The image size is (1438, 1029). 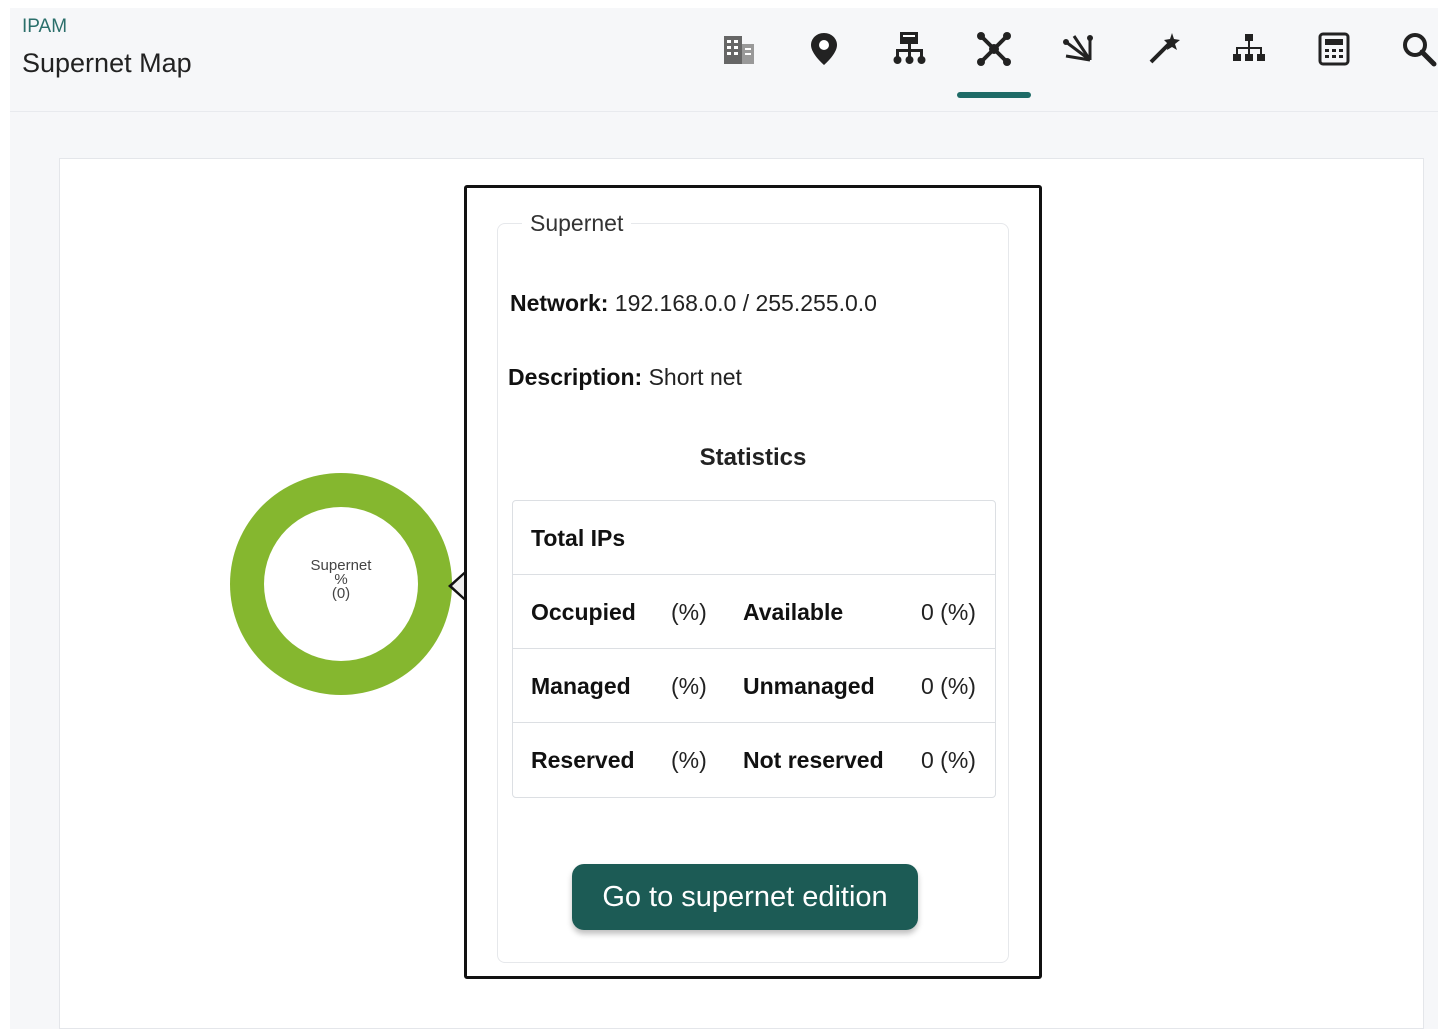 I want to click on unmanaged-value: 0 (%), so click(x=948, y=686).